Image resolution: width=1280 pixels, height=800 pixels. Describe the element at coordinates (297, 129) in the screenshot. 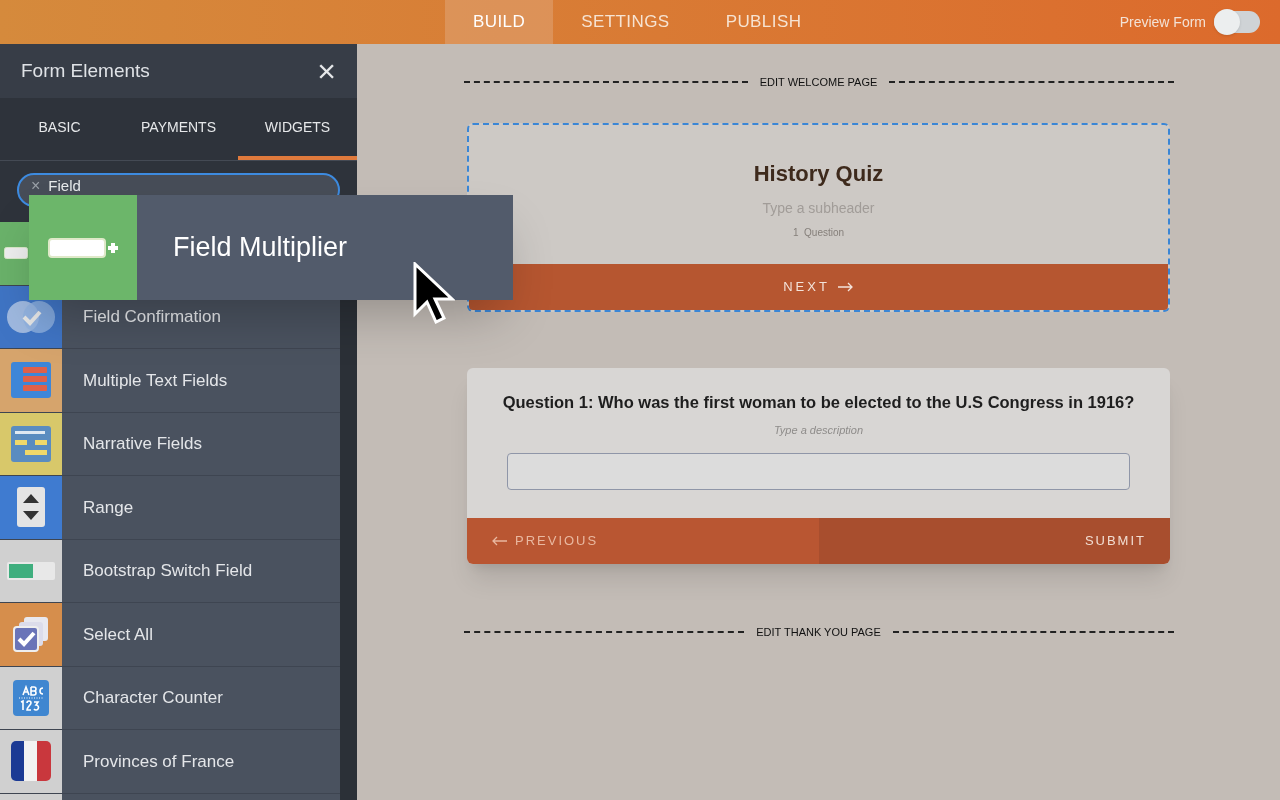

I see `sidebar-tab: WIDGETS` at that location.